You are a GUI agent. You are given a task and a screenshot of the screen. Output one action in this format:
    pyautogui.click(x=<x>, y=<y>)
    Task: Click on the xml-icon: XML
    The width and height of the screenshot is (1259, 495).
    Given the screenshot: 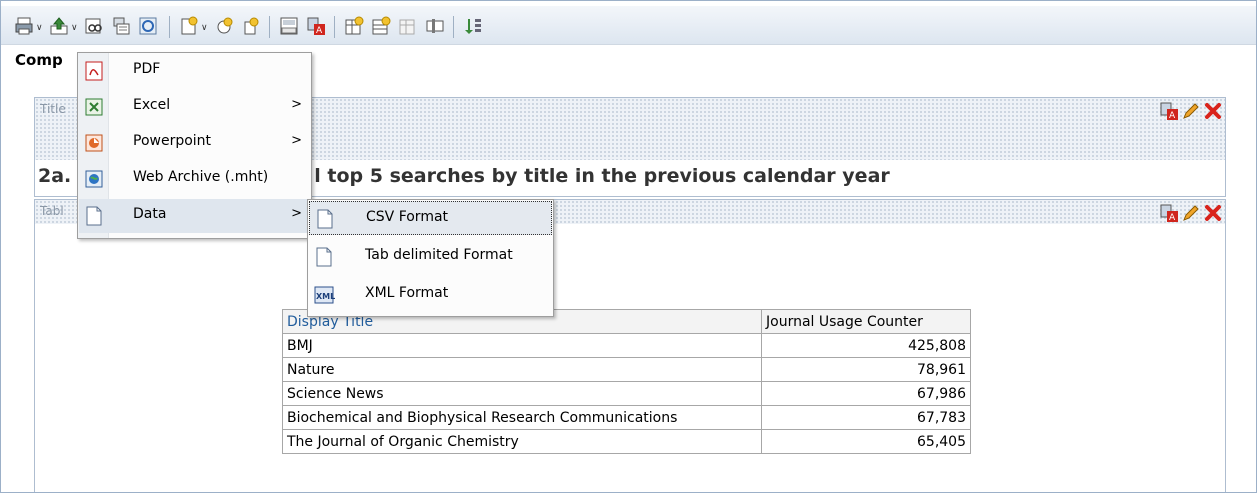 What is the action you would take?
    pyautogui.click(x=324, y=295)
    